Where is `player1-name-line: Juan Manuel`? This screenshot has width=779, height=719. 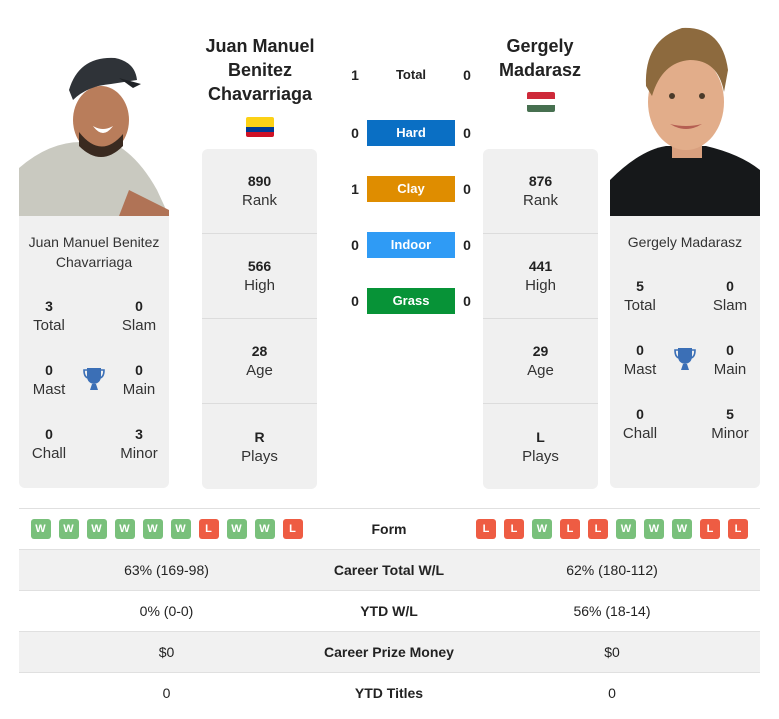 player1-name-line: Juan Manuel is located at coordinates (260, 46).